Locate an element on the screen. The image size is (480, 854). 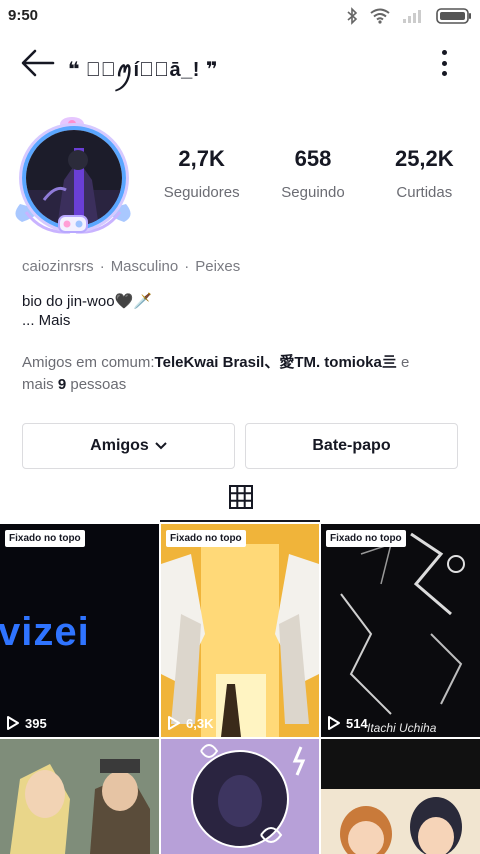
video-signature: Itachi Uchiha is located at coordinates (402, 728).